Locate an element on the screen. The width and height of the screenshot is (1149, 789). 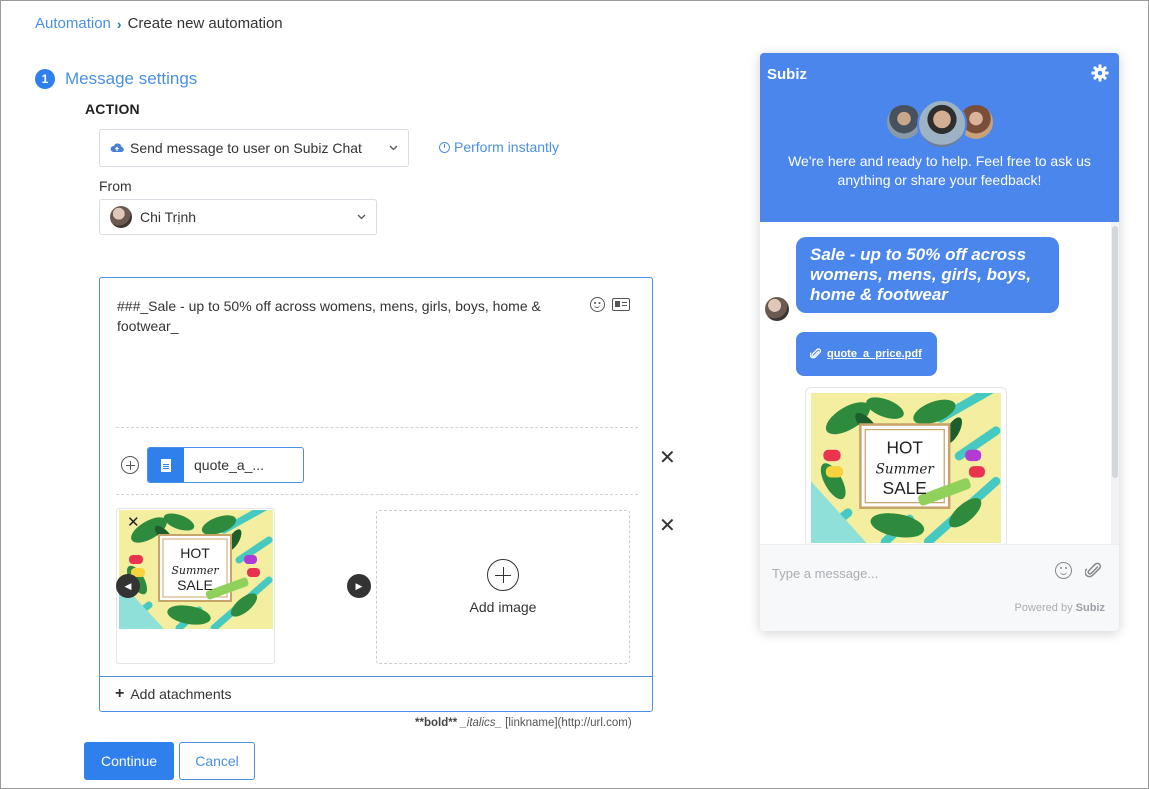
markdown-hint-link: [linkname](http://url.com) is located at coordinates (568, 723).